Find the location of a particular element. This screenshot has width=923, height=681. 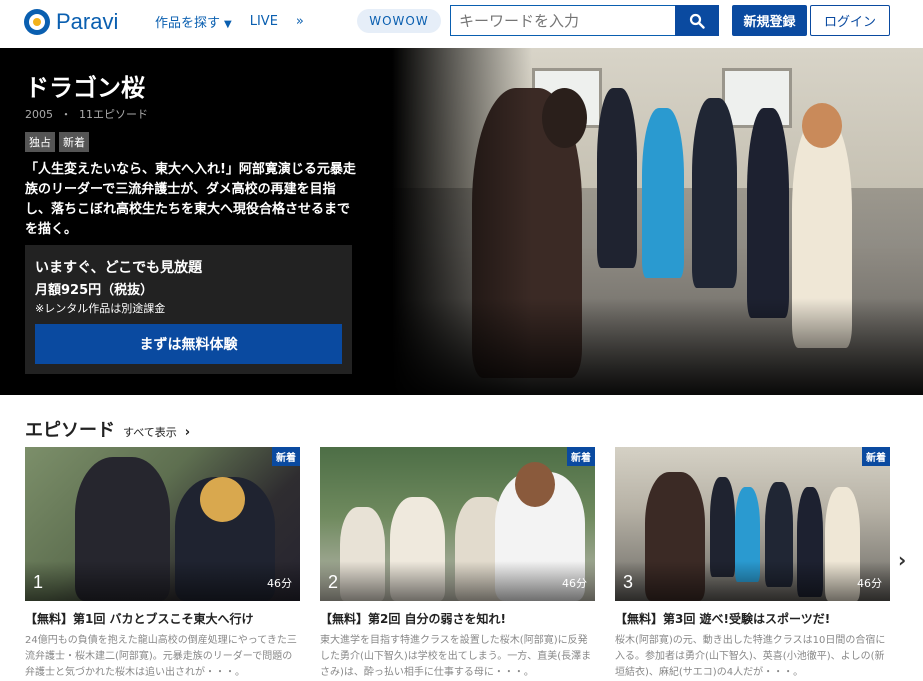

logo-text: Paravi is located at coordinates (87, 21).